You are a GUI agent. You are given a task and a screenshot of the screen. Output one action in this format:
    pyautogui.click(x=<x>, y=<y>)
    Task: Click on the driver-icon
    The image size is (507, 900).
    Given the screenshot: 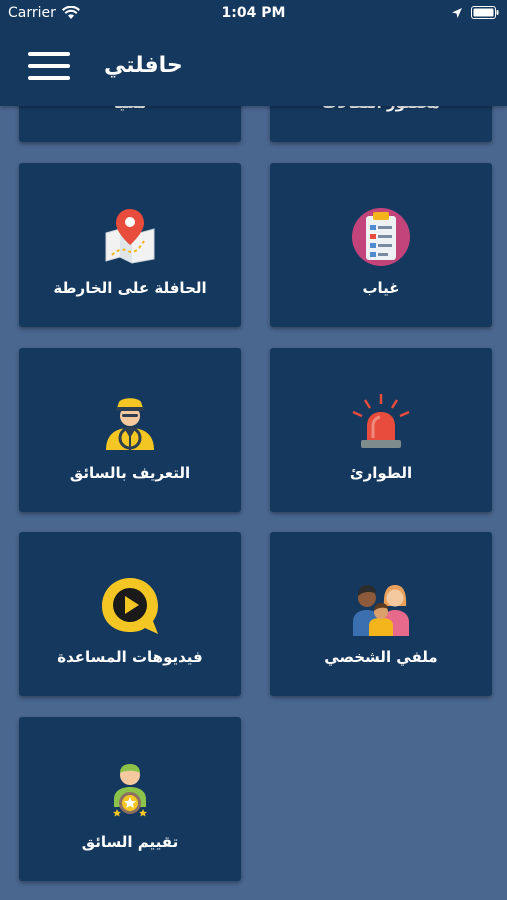 What is the action you would take?
    pyautogui.click(x=130, y=424)
    